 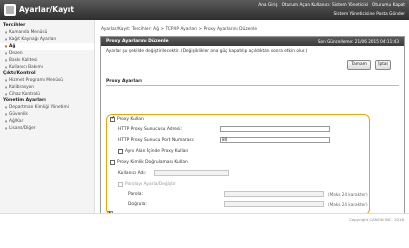 I want to click on last-updated: Son Güncelleme: 21/06 2015 04:11:43, so click(x=358, y=41).